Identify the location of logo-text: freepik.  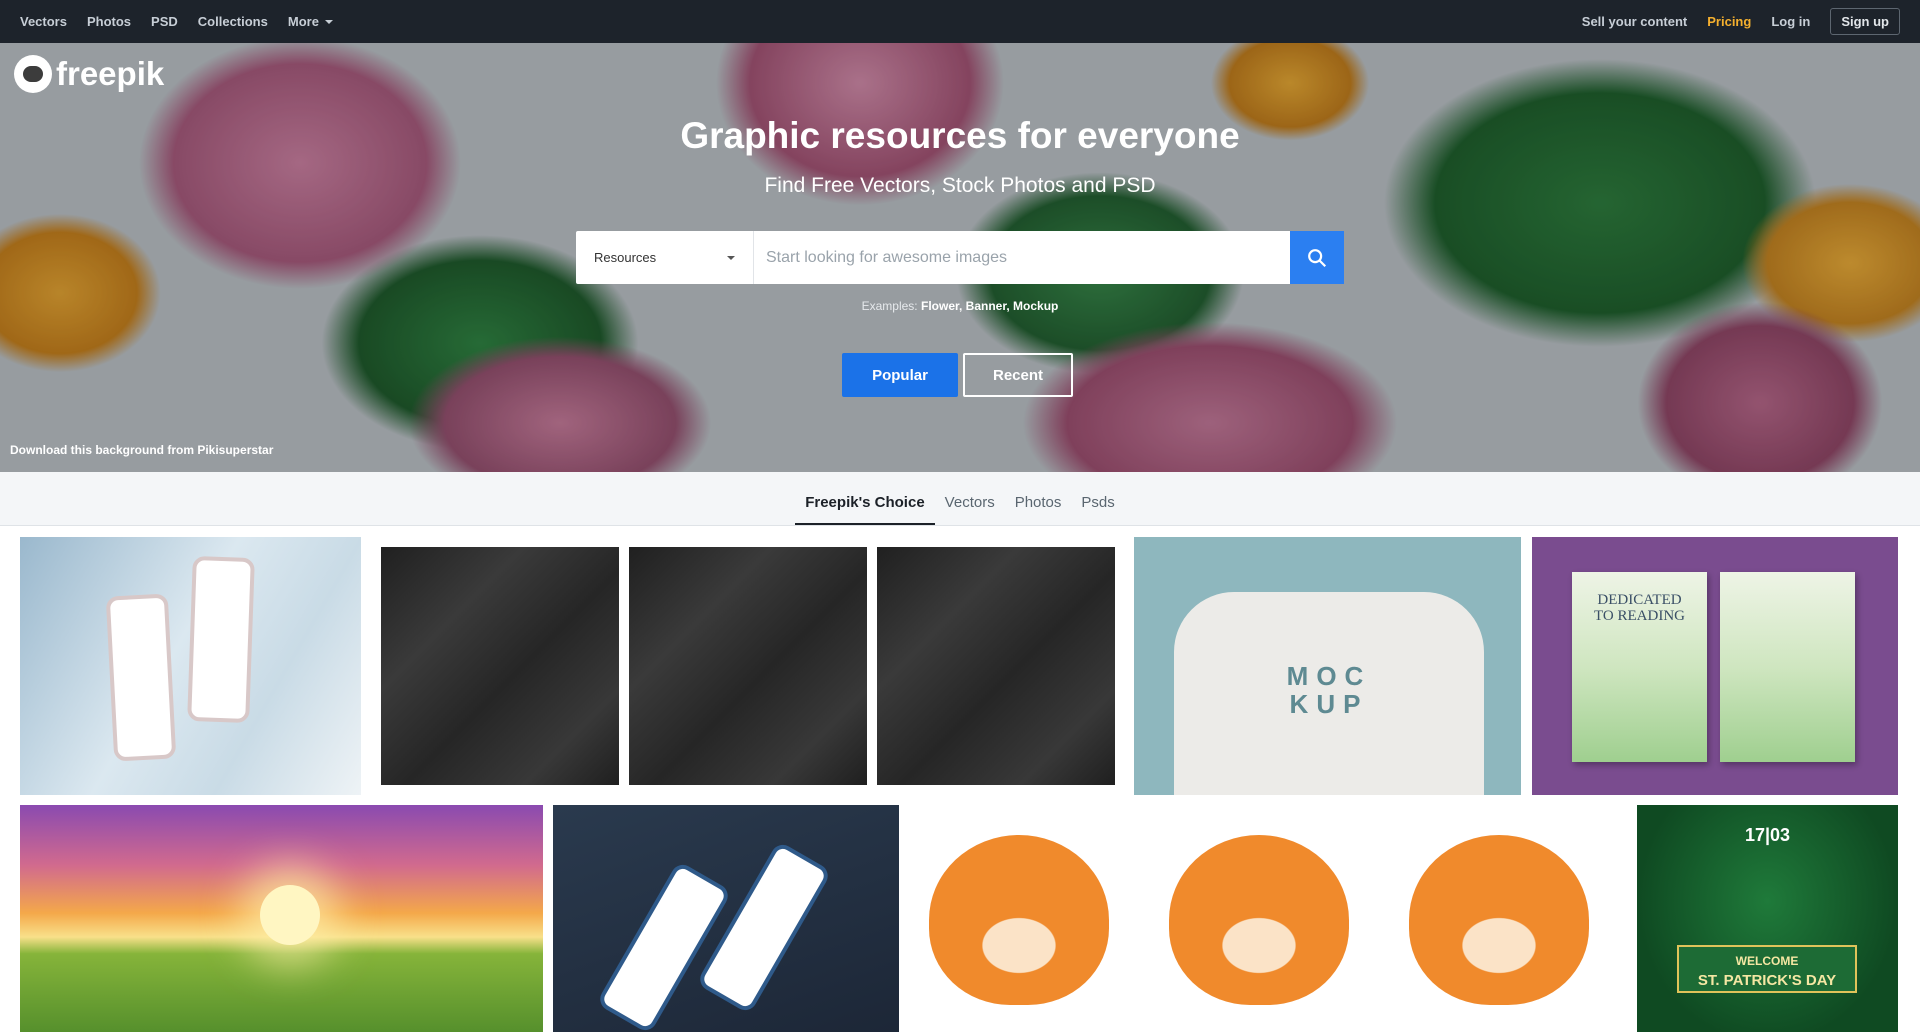
(110, 73).